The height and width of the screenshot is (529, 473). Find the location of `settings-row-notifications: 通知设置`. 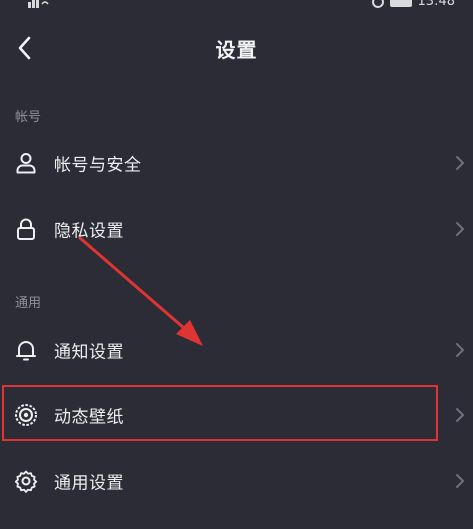

settings-row-notifications: 通知设置 is located at coordinates (236, 350).